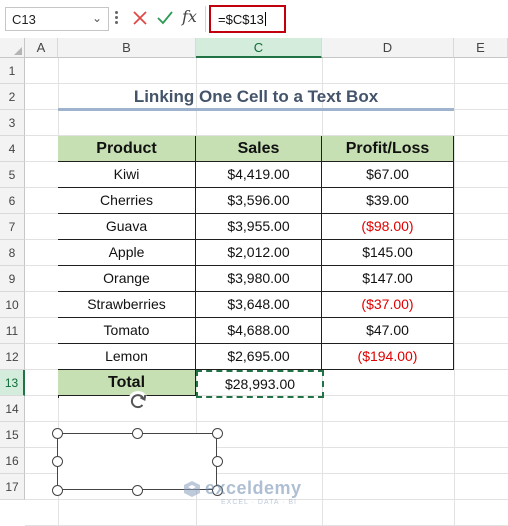 The width and height of the screenshot is (508, 526). What do you see at coordinates (127, 253) in the screenshot?
I see `product-cell: Apple` at bounding box center [127, 253].